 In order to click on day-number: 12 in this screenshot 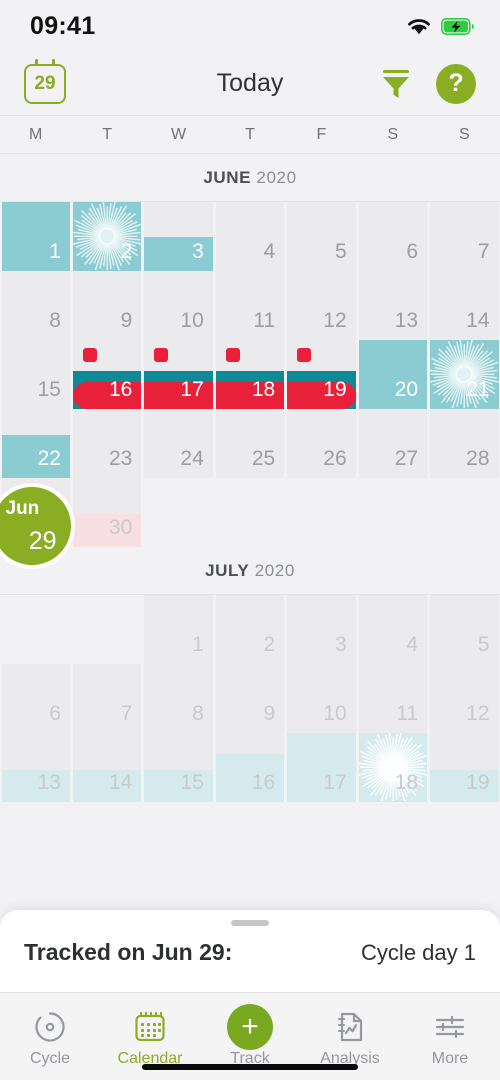, I will do `click(335, 320)`.